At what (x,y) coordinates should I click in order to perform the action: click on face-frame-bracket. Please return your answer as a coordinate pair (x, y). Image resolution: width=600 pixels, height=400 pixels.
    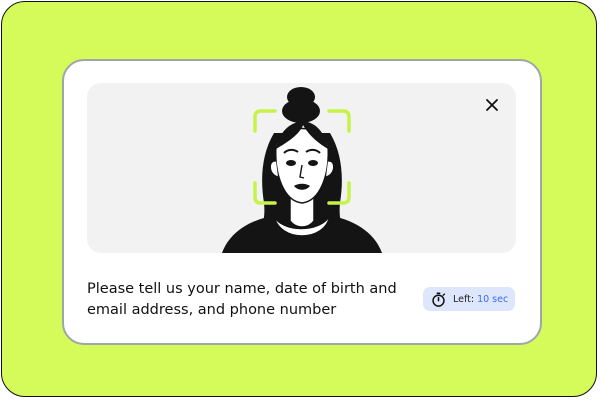
    Looking at the image, I should click on (302, 157).